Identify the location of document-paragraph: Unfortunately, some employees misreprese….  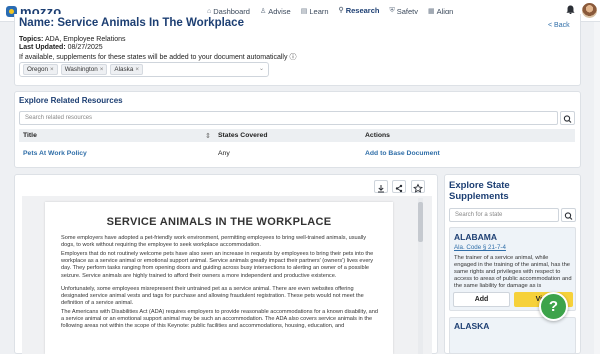
(212, 296).